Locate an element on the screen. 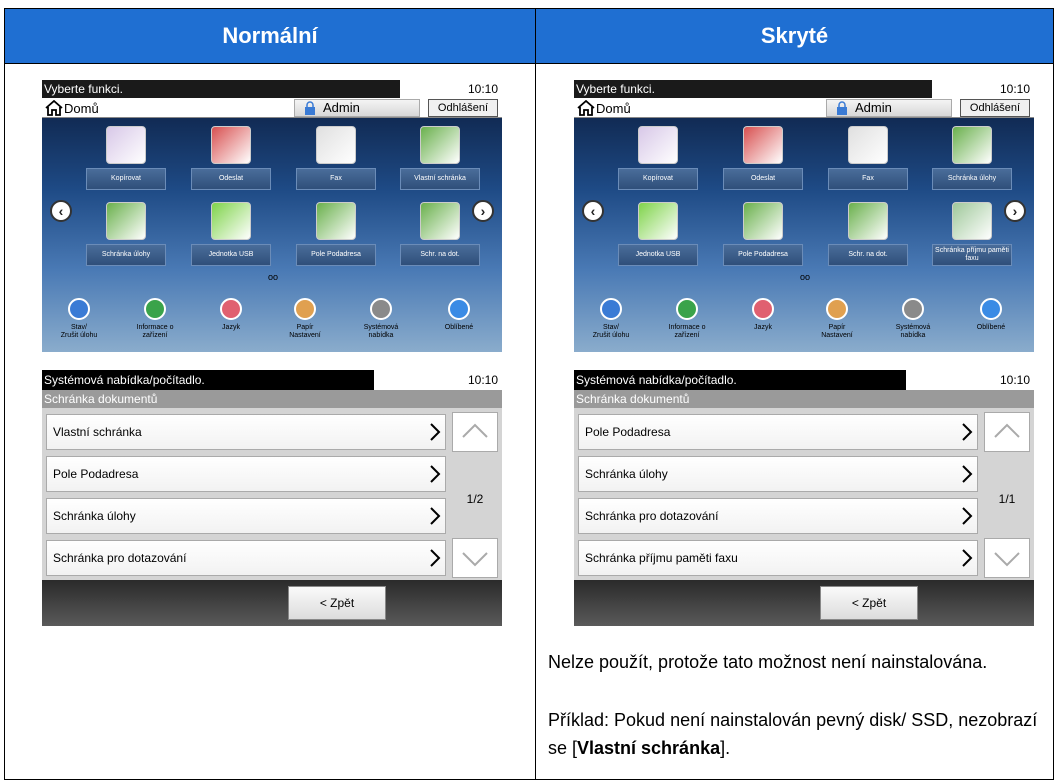  chevron-up-icon is located at coordinates (475, 430).